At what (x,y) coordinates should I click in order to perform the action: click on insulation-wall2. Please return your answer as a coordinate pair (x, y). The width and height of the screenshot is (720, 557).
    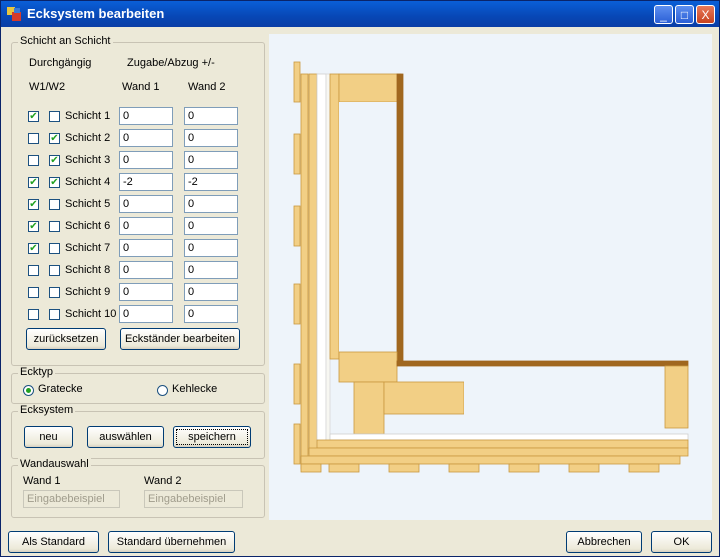
    Looking at the image, I should click on (564, 398).